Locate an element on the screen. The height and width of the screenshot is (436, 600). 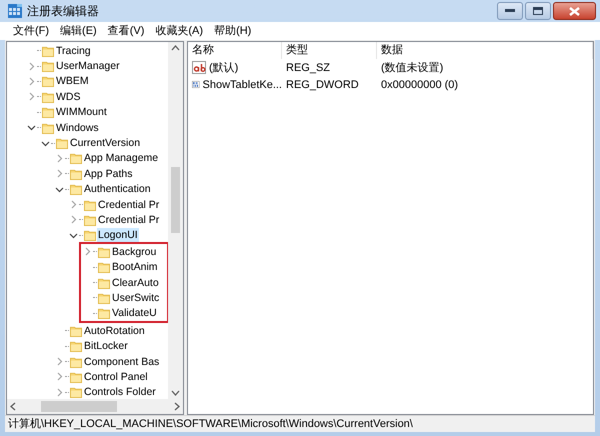
tree-item: BitLocker is located at coordinates (106, 346).